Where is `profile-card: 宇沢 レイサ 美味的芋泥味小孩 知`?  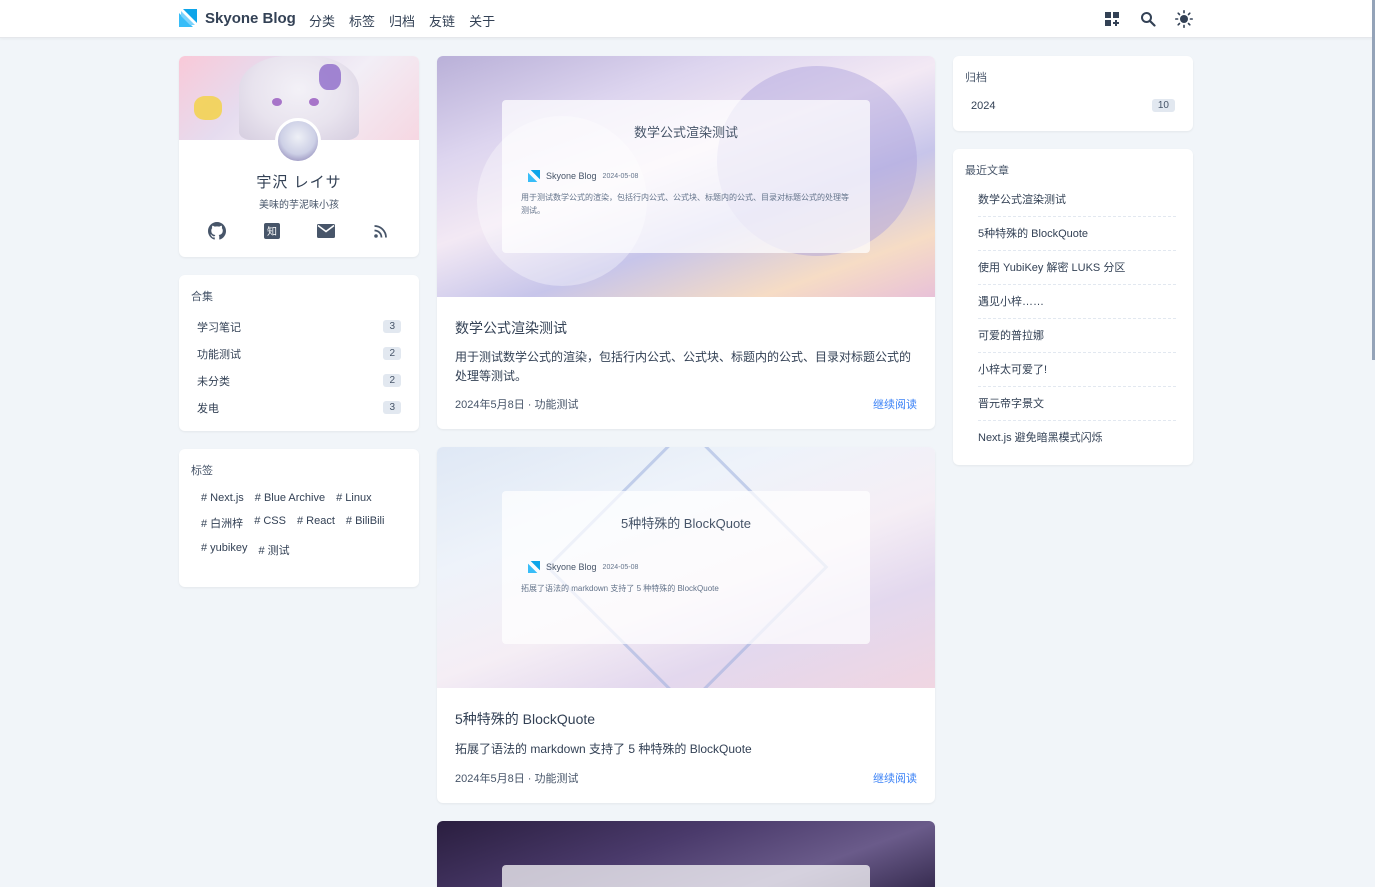 profile-card: 宇沢 レイサ 美味的芋泥味小孩 知 is located at coordinates (299, 156).